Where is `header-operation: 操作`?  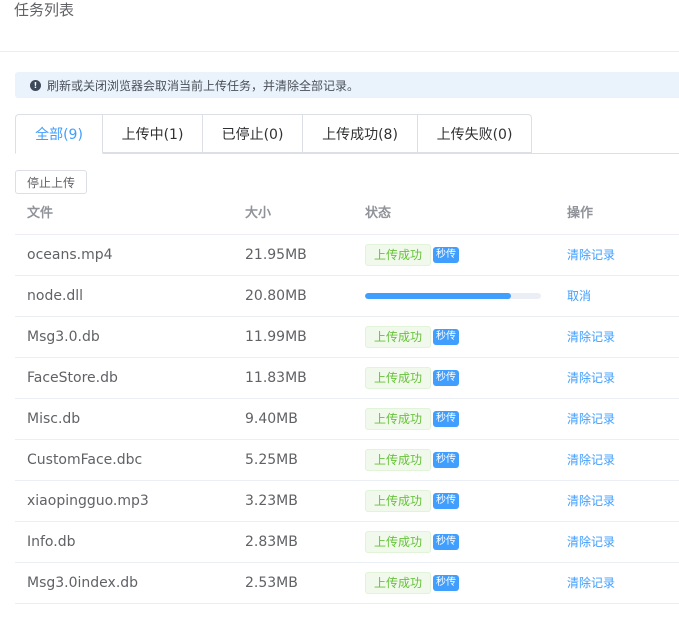 header-operation: 操作 is located at coordinates (580, 213).